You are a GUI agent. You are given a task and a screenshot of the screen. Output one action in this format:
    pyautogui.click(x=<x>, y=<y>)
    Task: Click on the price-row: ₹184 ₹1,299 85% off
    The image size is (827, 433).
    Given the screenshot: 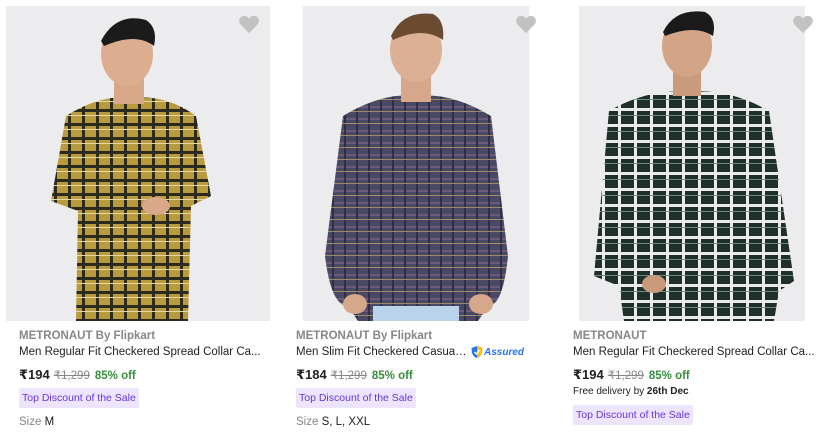 What is the action you would take?
    pyautogui.click(x=354, y=375)
    